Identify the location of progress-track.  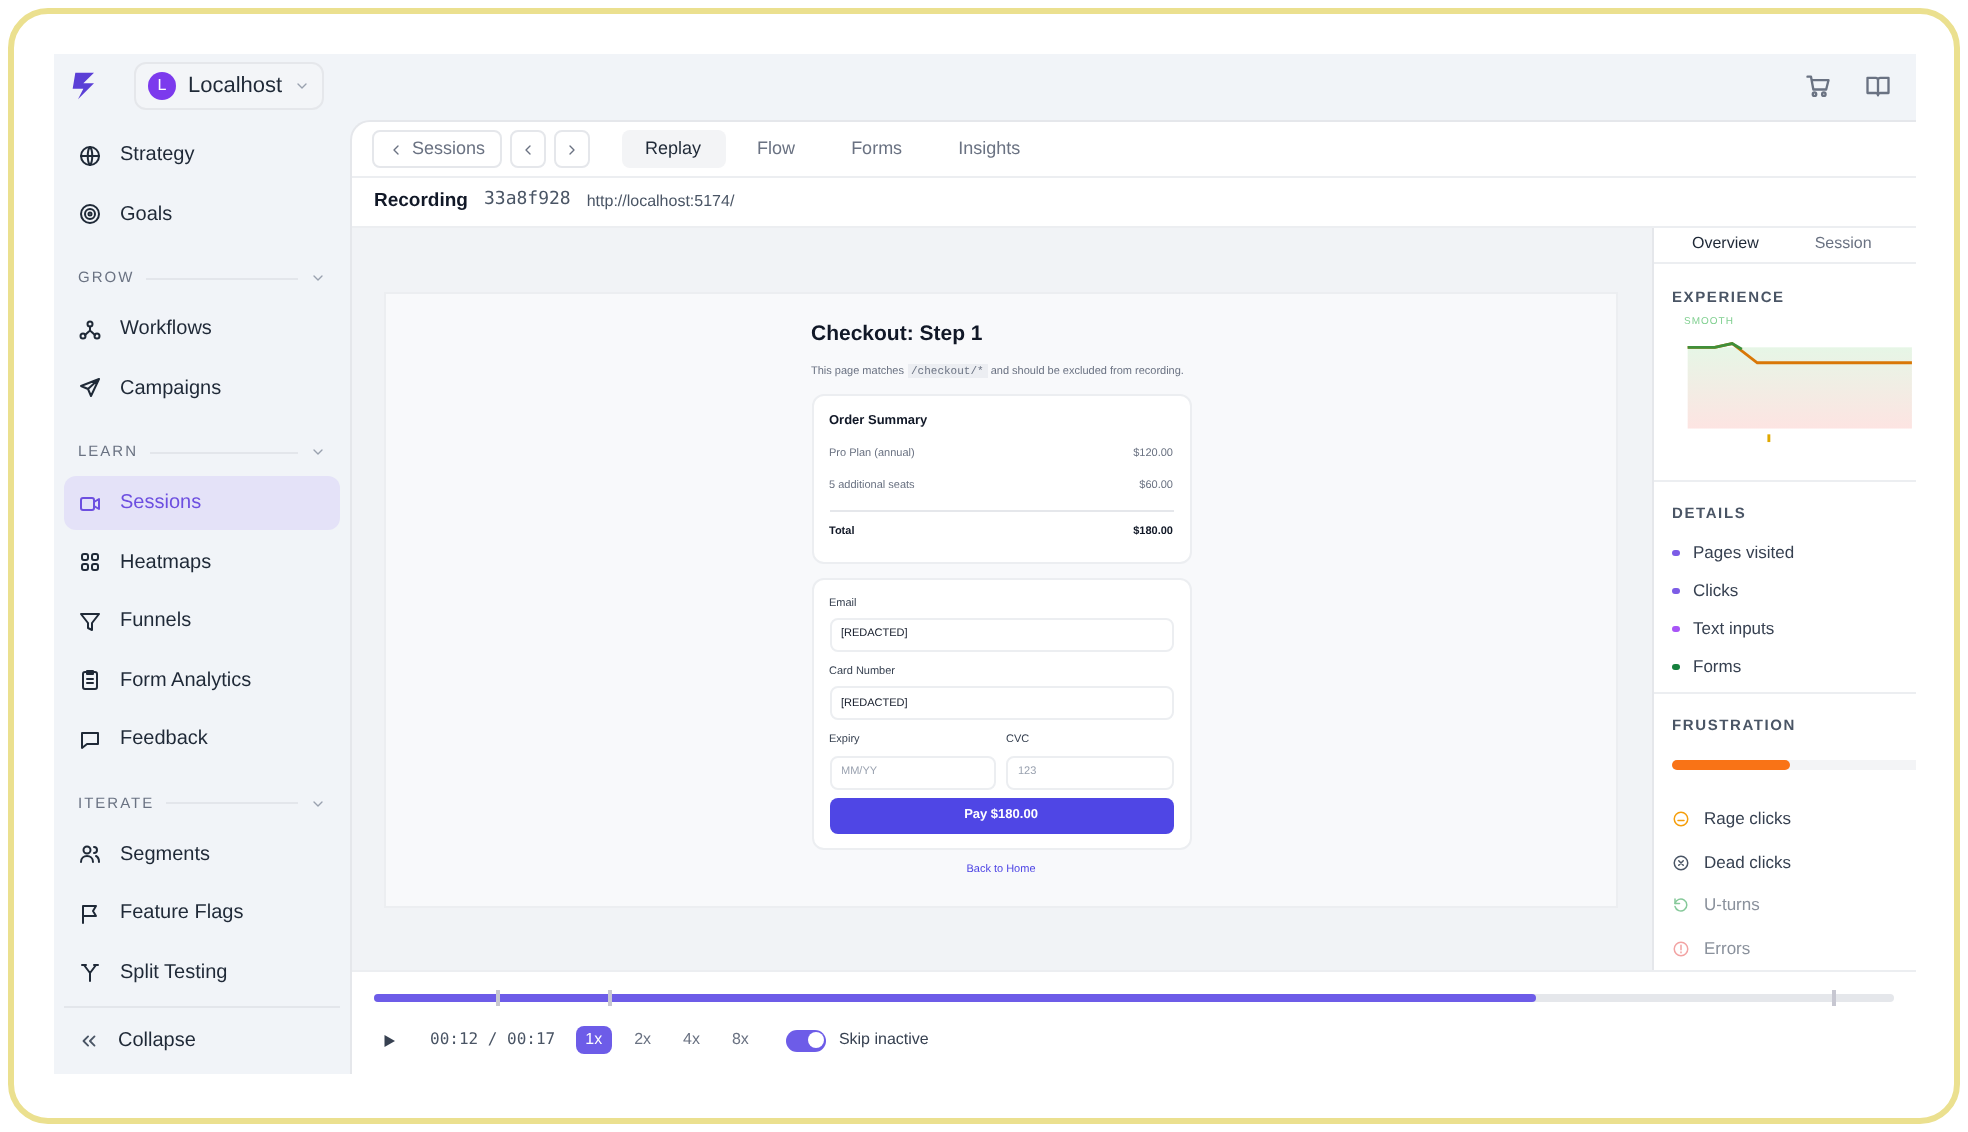
(1134, 998).